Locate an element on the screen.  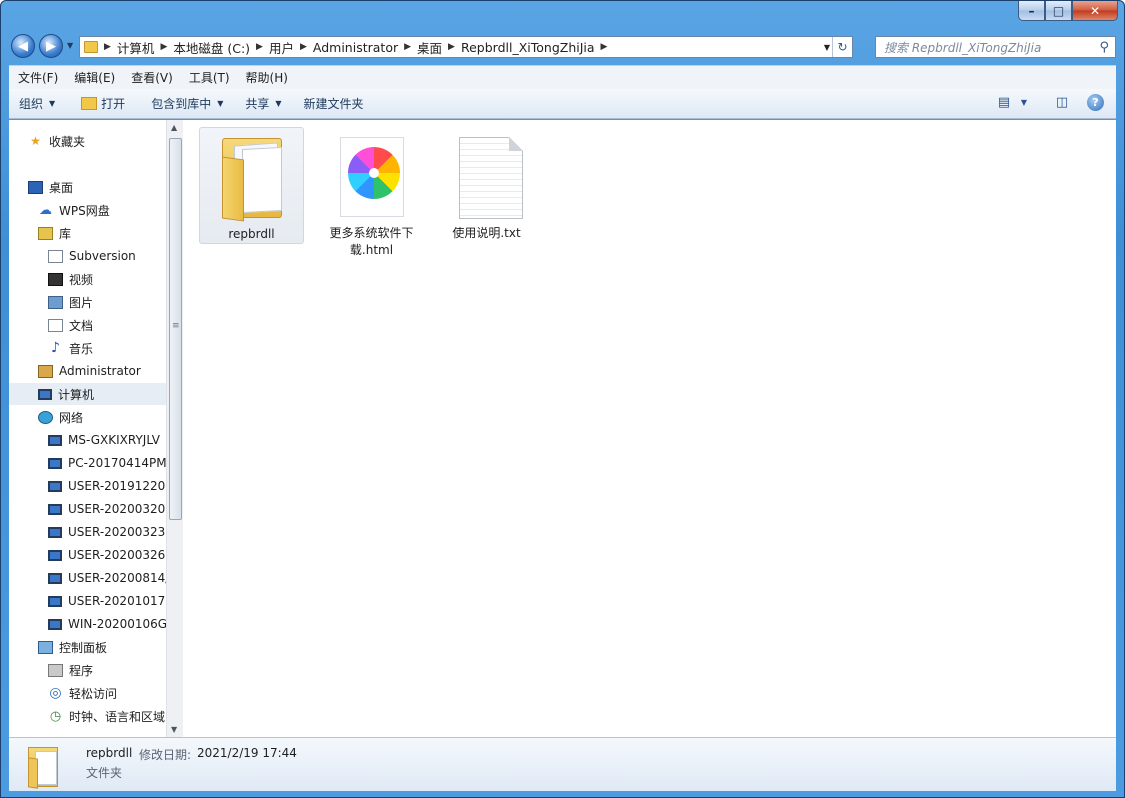
file-item-html: 更多系统软件下载.html is located at coordinates (371, 193).